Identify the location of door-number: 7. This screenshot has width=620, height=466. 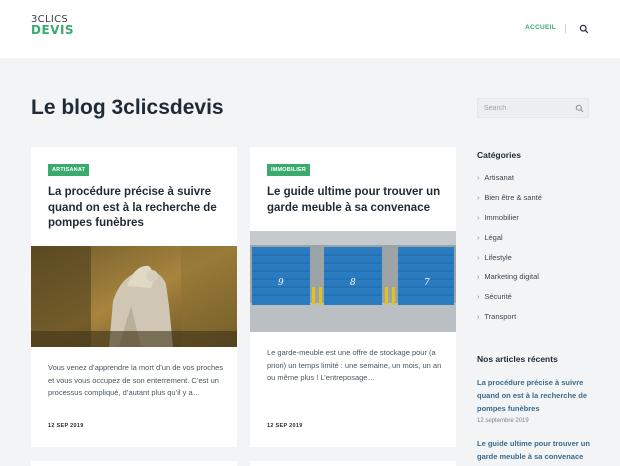
(427, 283).